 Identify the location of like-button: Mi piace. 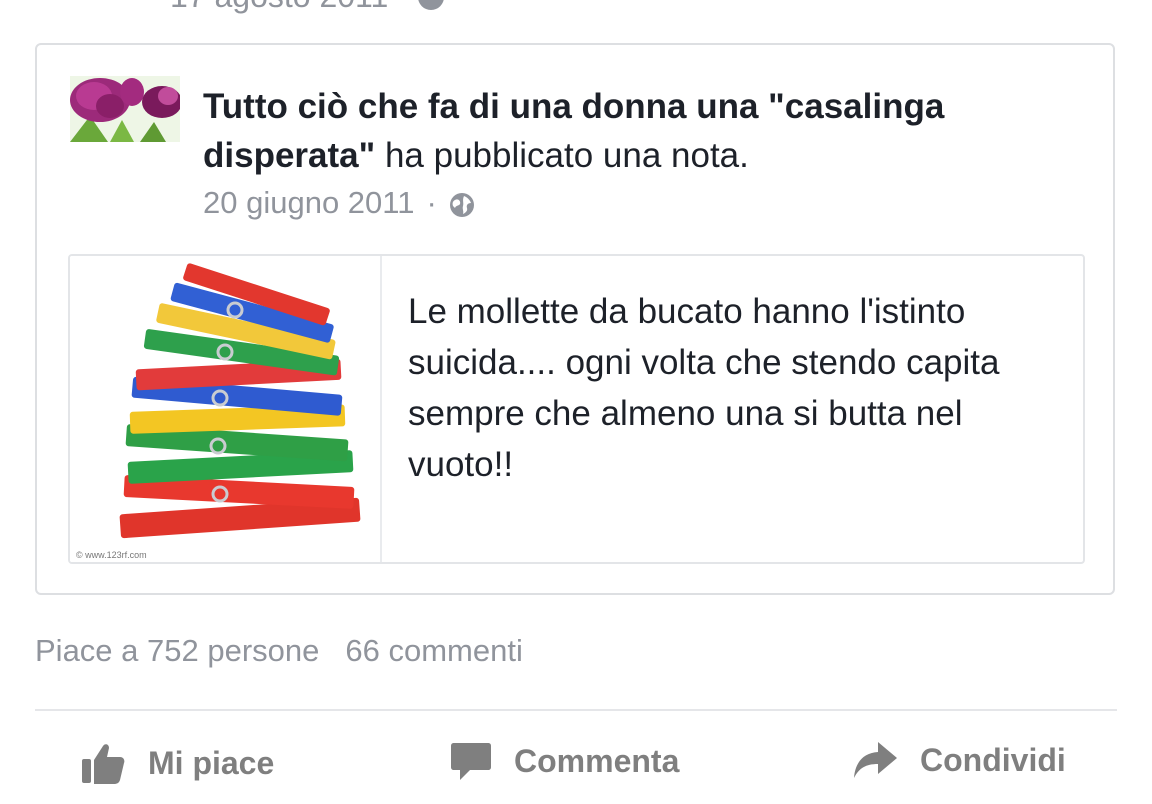
(177, 763).